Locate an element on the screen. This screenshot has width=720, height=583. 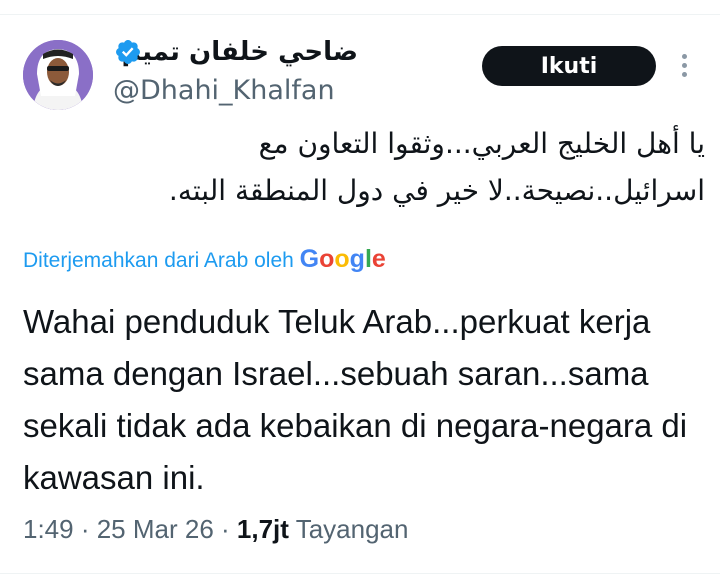
bottom-divider is located at coordinates (360, 573).